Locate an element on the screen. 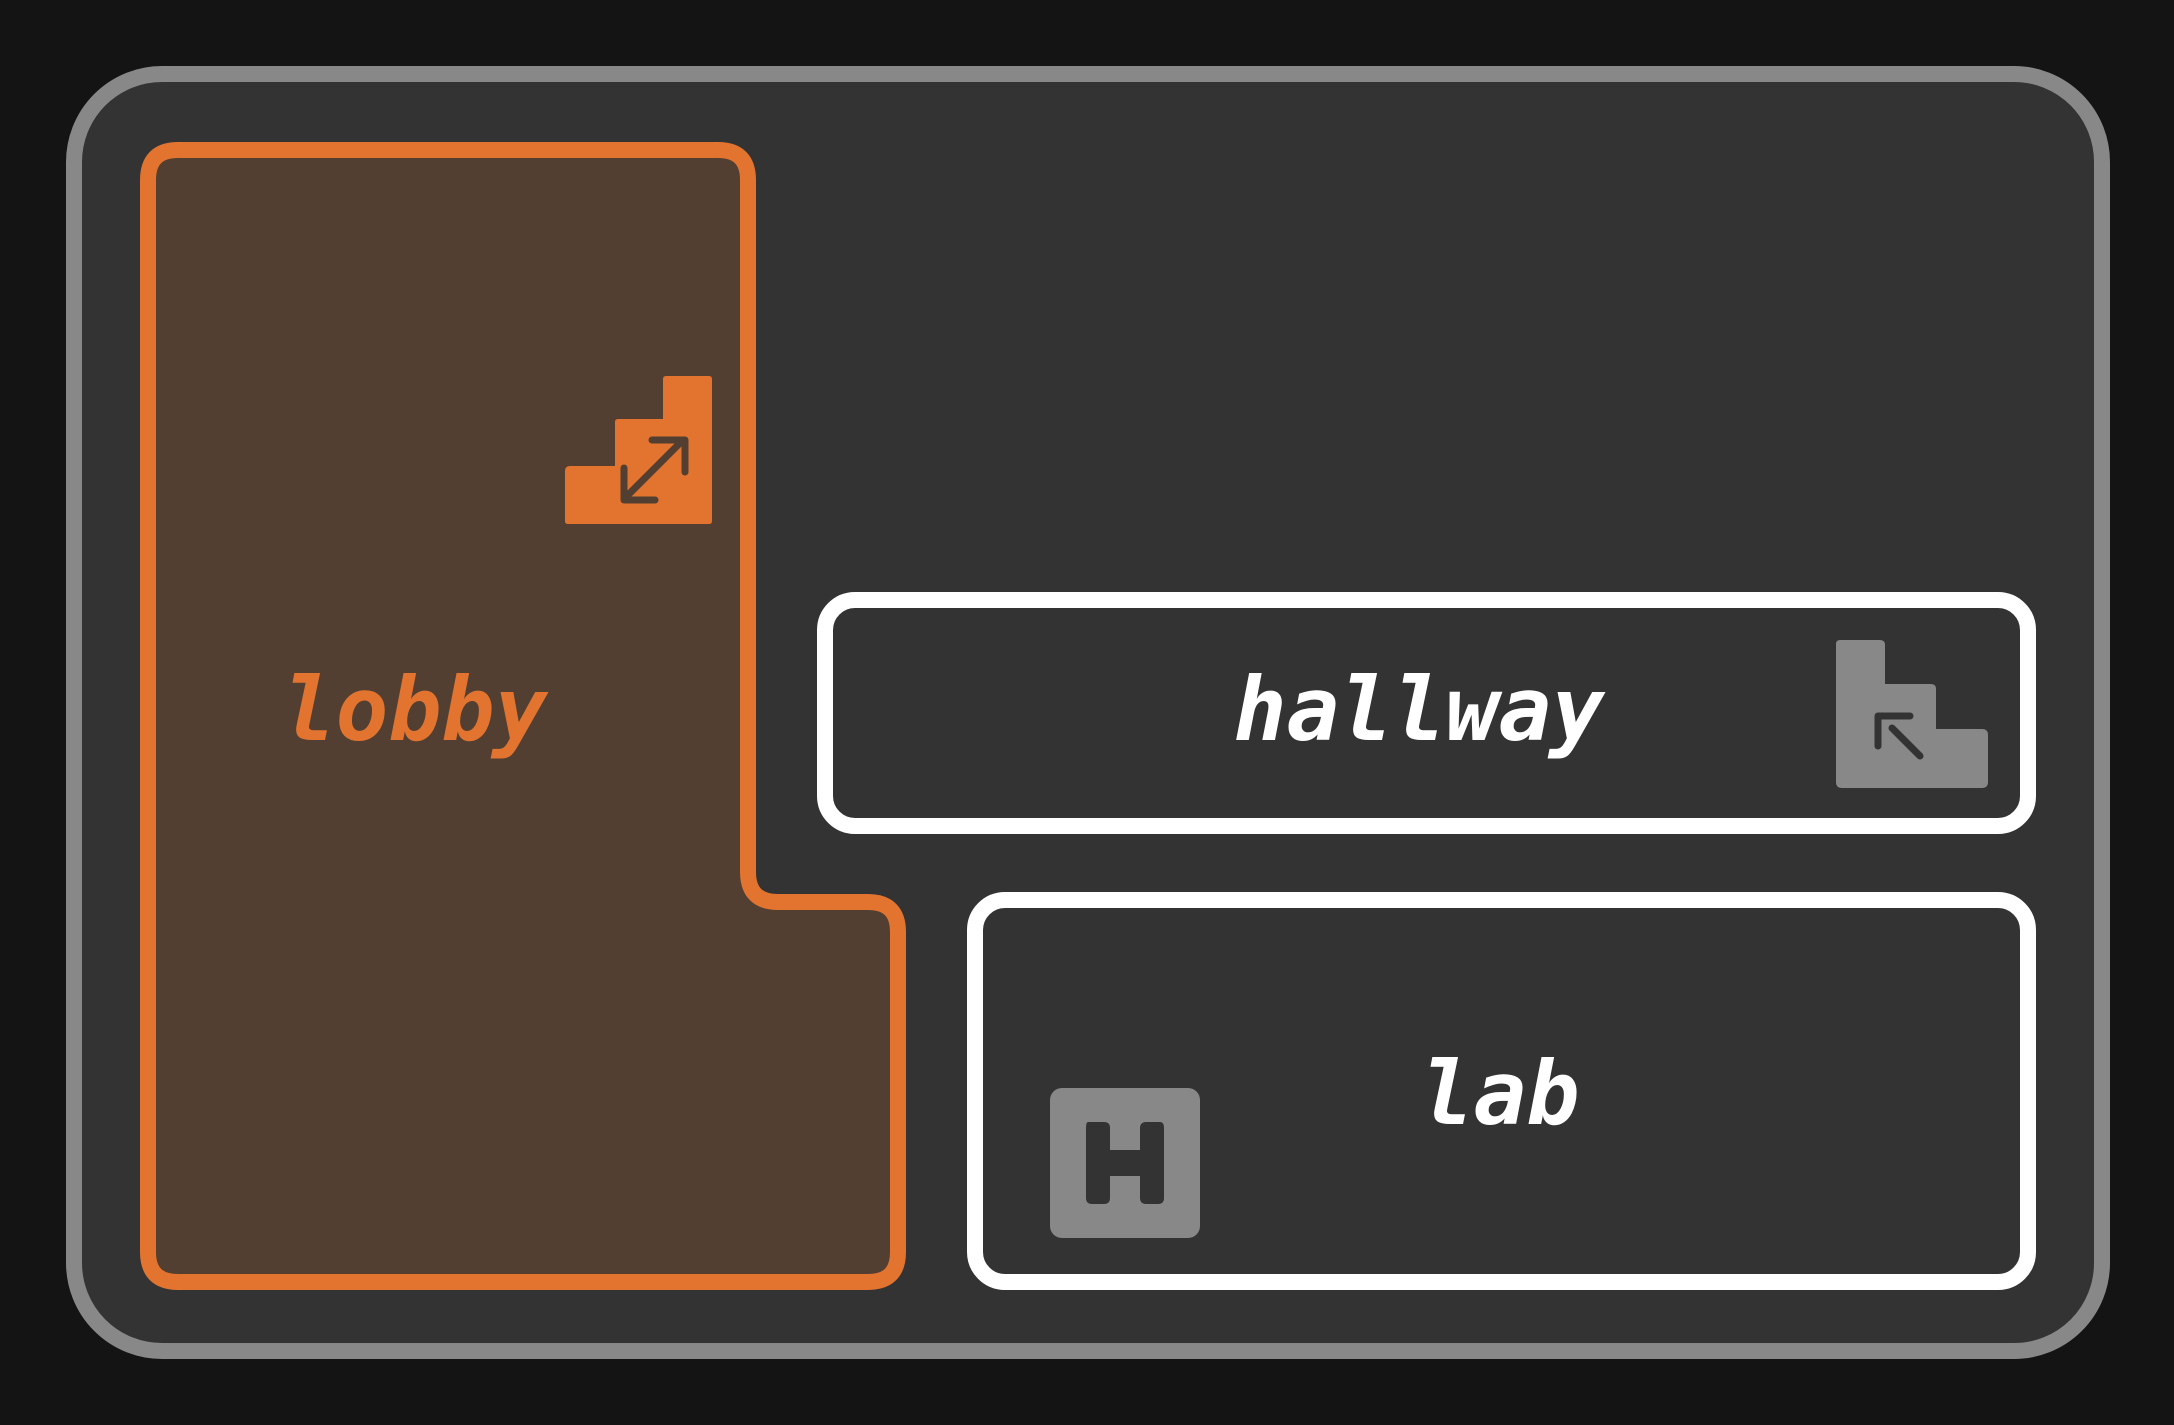  helipad-icon is located at coordinates (1125, 1163).